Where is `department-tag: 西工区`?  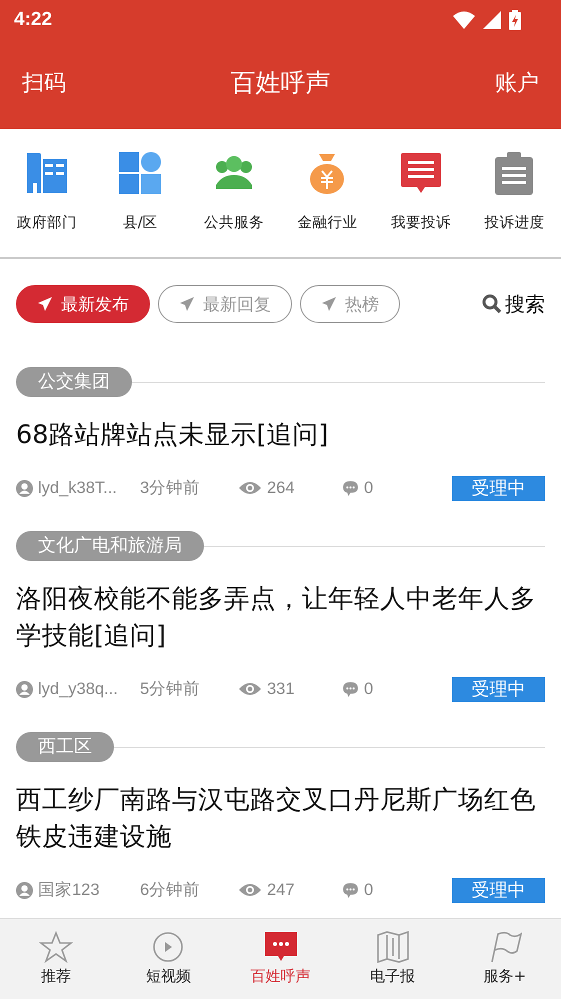 department-tag: 西工区 is located at coordinates (65, 747).